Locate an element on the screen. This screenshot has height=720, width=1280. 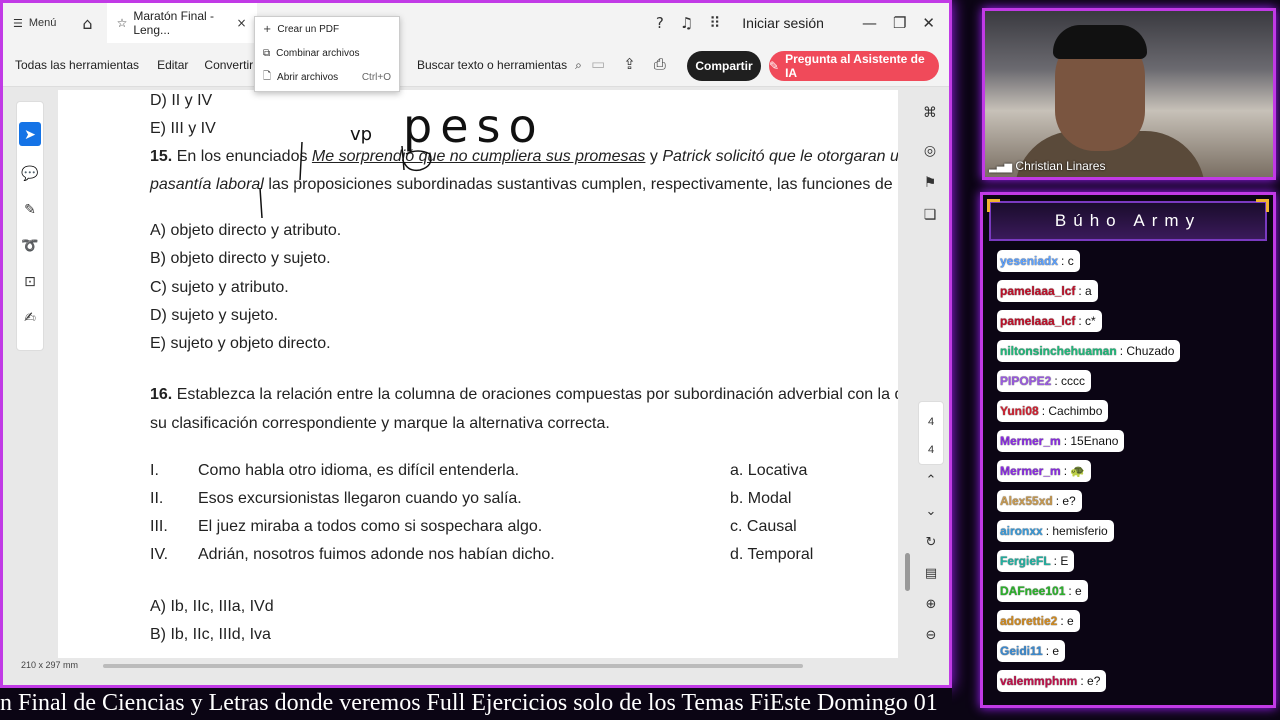
select-cursor-icon: ➤ is located at coordinates (30, 134).